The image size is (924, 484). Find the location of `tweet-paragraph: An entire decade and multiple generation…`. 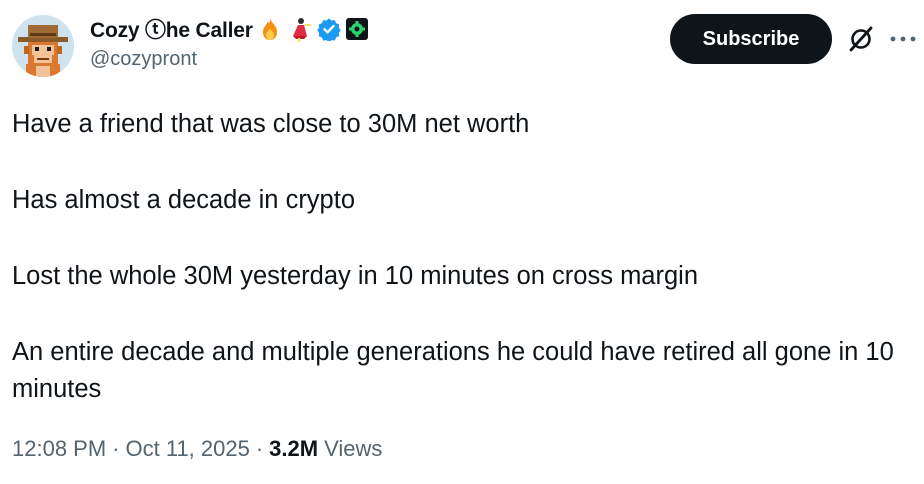

tweet-paragraph: An entire decade and multiple generation… is located at coordinates (453, 370).